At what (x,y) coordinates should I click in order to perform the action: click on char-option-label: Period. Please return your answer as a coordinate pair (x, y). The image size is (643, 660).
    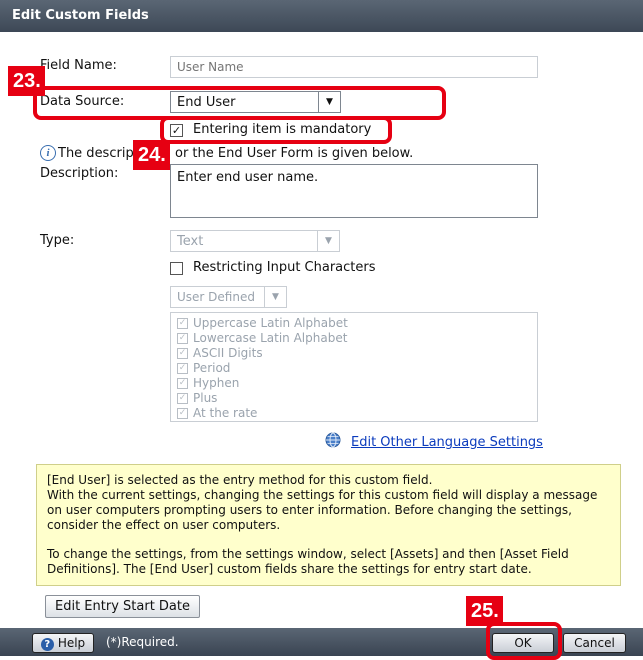
    Looking at the image, I should click on (212, 368).